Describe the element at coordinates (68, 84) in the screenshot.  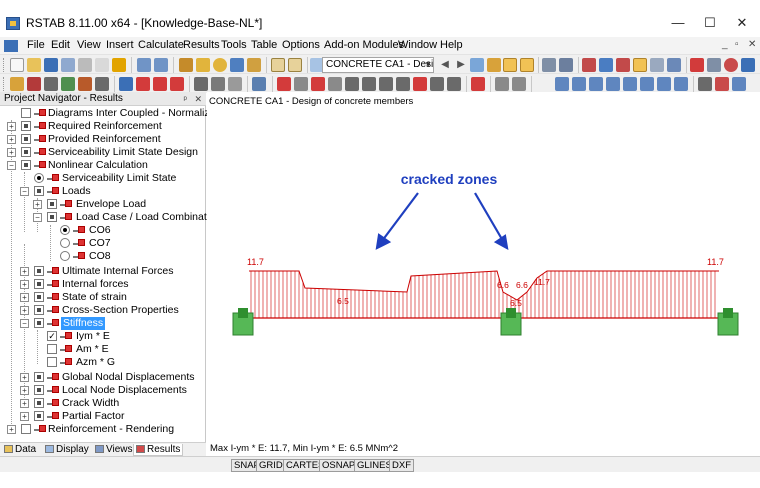
I see `support-icon` at that location.